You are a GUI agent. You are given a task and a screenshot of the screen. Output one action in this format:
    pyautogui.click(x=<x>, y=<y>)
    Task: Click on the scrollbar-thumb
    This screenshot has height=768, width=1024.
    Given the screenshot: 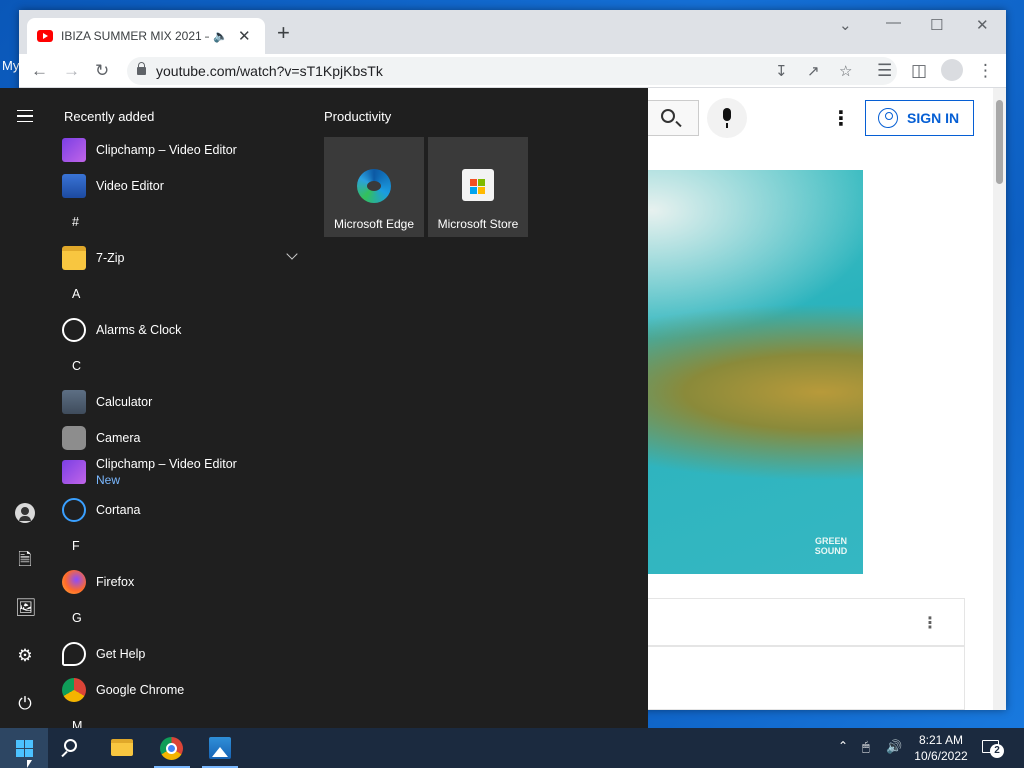 What is the action you would take?
    pyautogui.click(x=999, y=142)
    